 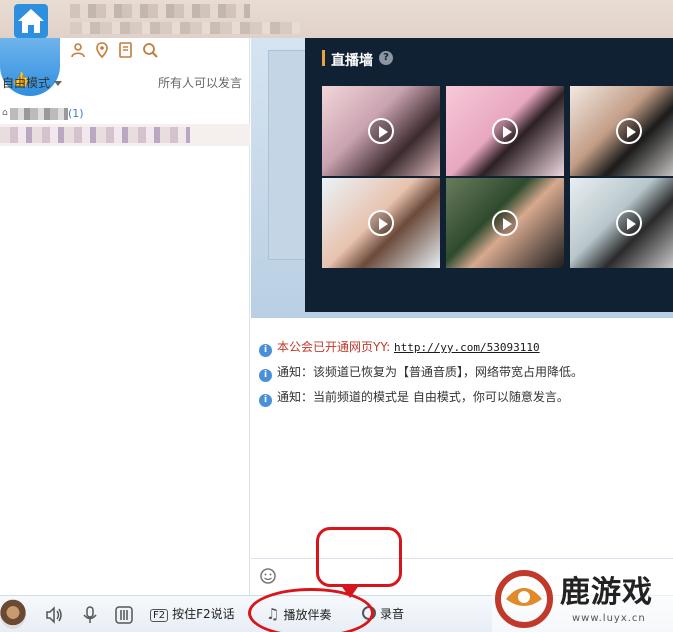 I want to click on channel-name-blurred, so click(x=39, y=114).